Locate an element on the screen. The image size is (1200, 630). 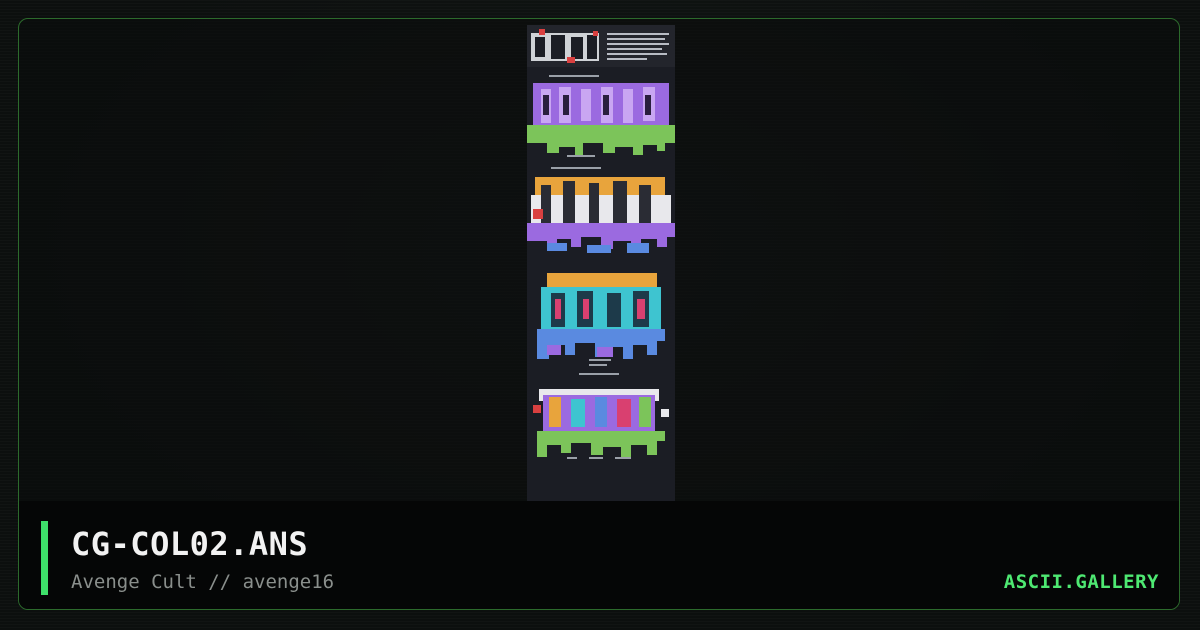
accent-bar is located at coordinates (44, 558).